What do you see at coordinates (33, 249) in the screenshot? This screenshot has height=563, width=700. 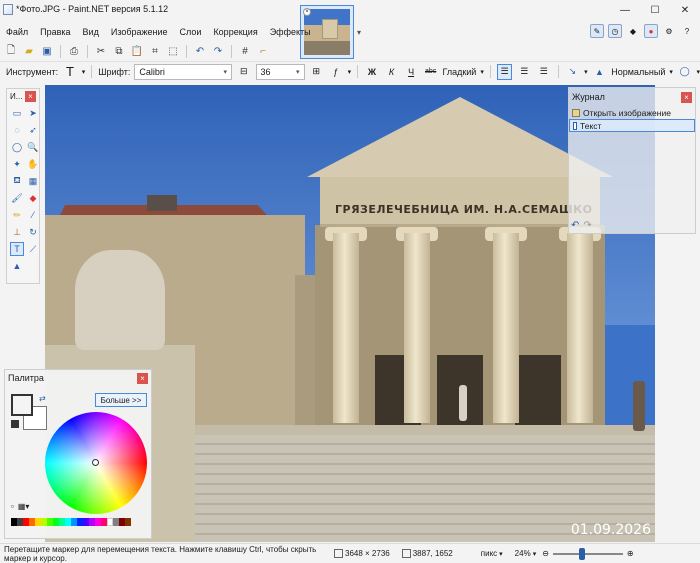 I see `line-curve-icon: ⟋` at bounding box center [33, 249].